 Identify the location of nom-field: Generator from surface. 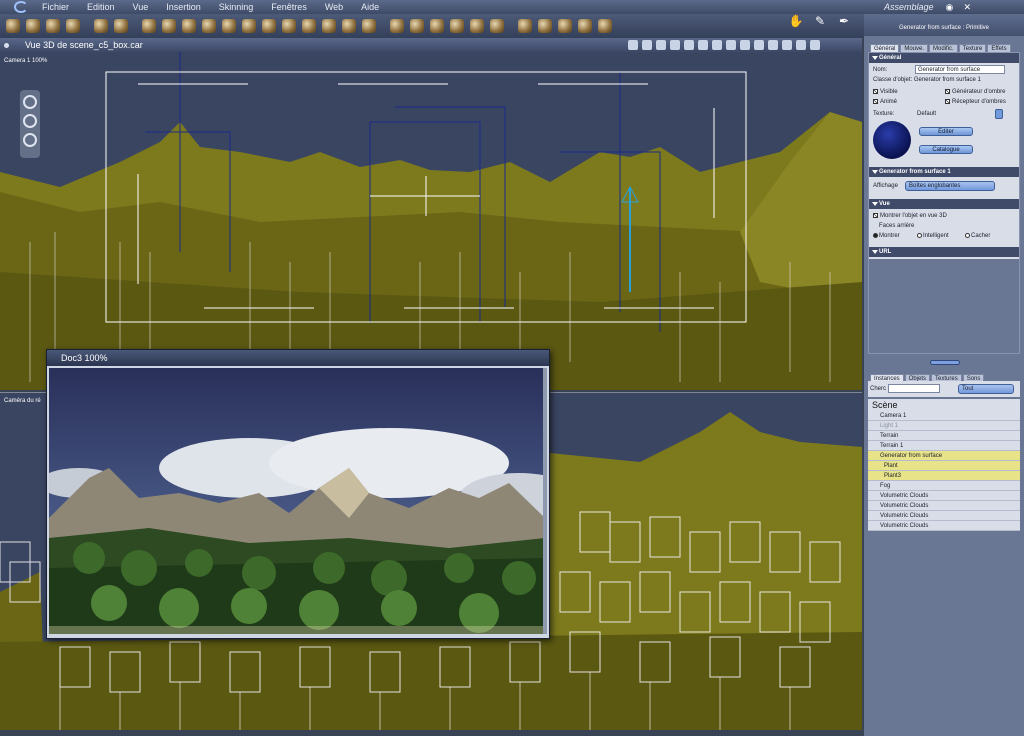
(960, 69).